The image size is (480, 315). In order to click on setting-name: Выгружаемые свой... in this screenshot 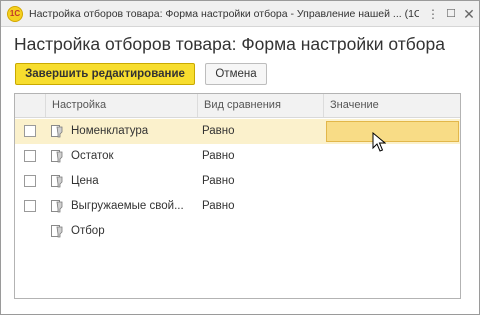, I will do `click(127, 206)`.